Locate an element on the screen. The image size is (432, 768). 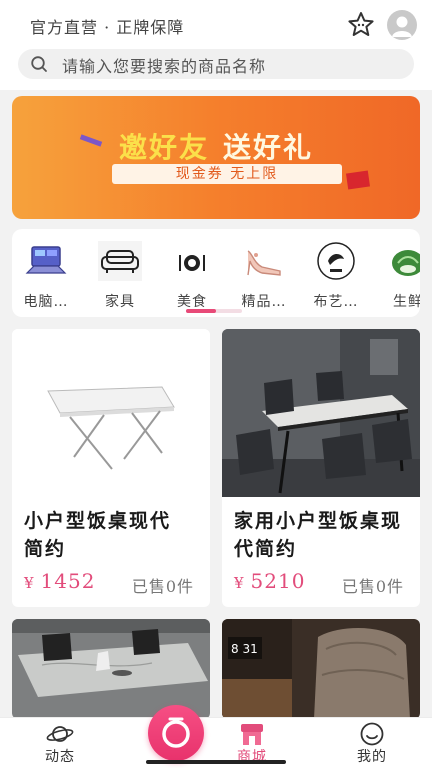
product-price: ¥5210 is located at coordinates (269, 581).